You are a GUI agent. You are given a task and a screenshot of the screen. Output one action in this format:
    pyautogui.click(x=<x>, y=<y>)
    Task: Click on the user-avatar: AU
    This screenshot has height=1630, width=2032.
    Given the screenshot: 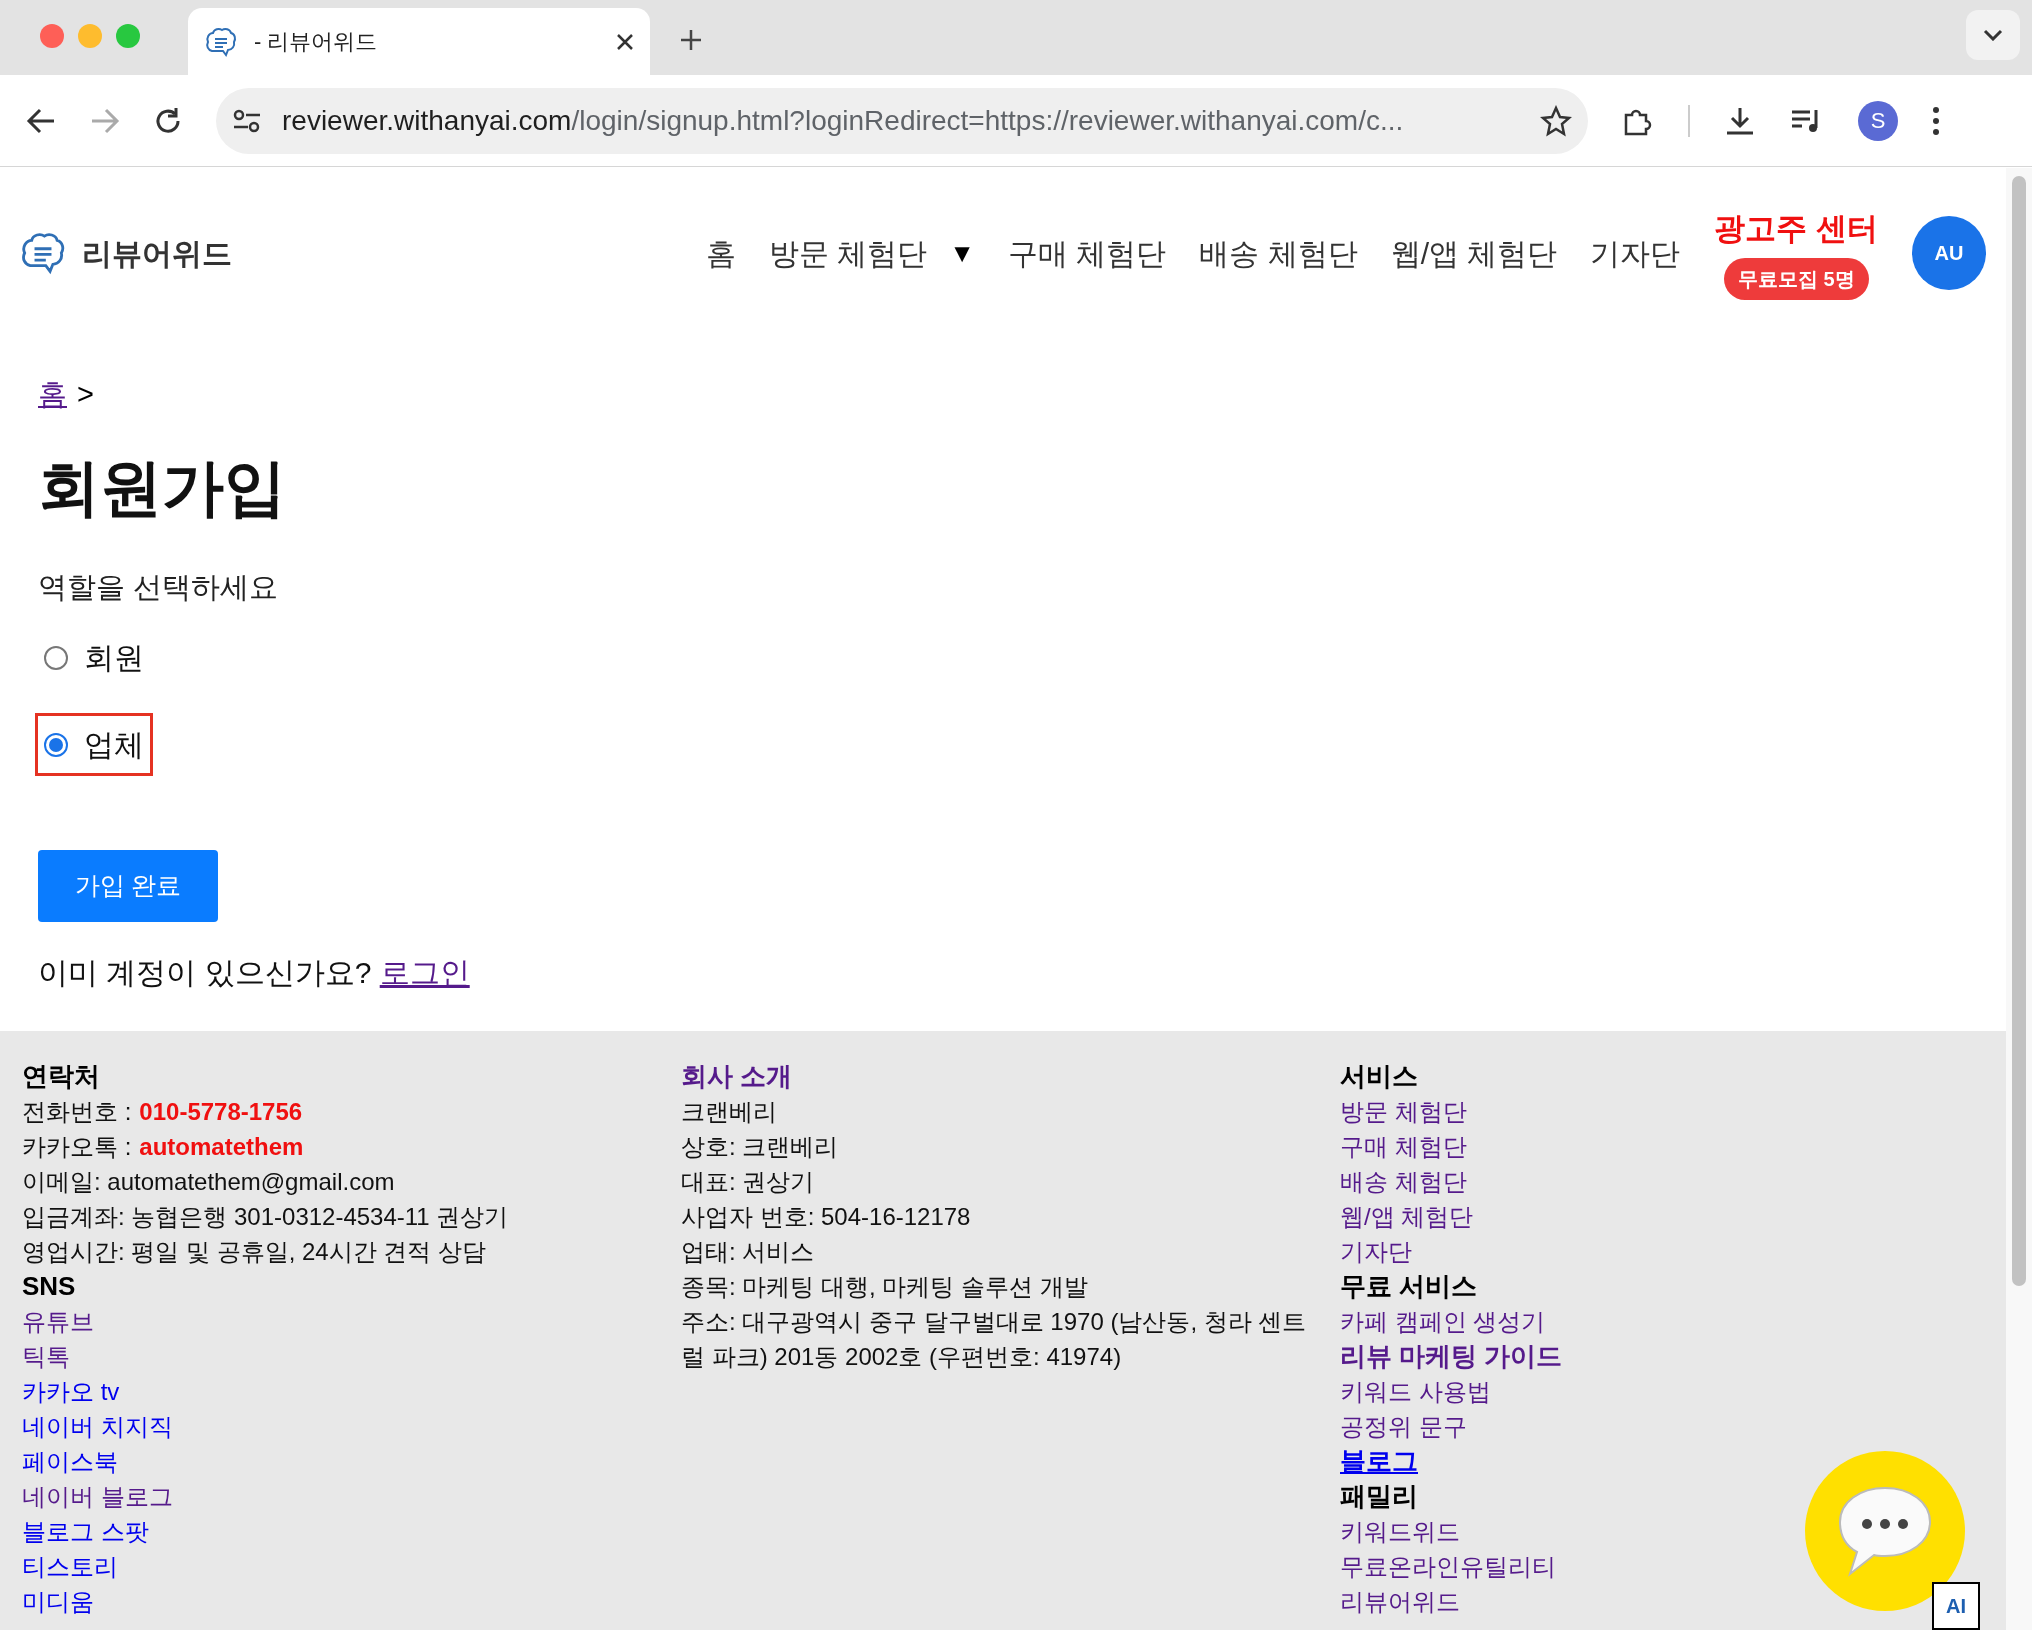 What is the action you would take?
    pyautogui.click(x=1949, y=253)
    